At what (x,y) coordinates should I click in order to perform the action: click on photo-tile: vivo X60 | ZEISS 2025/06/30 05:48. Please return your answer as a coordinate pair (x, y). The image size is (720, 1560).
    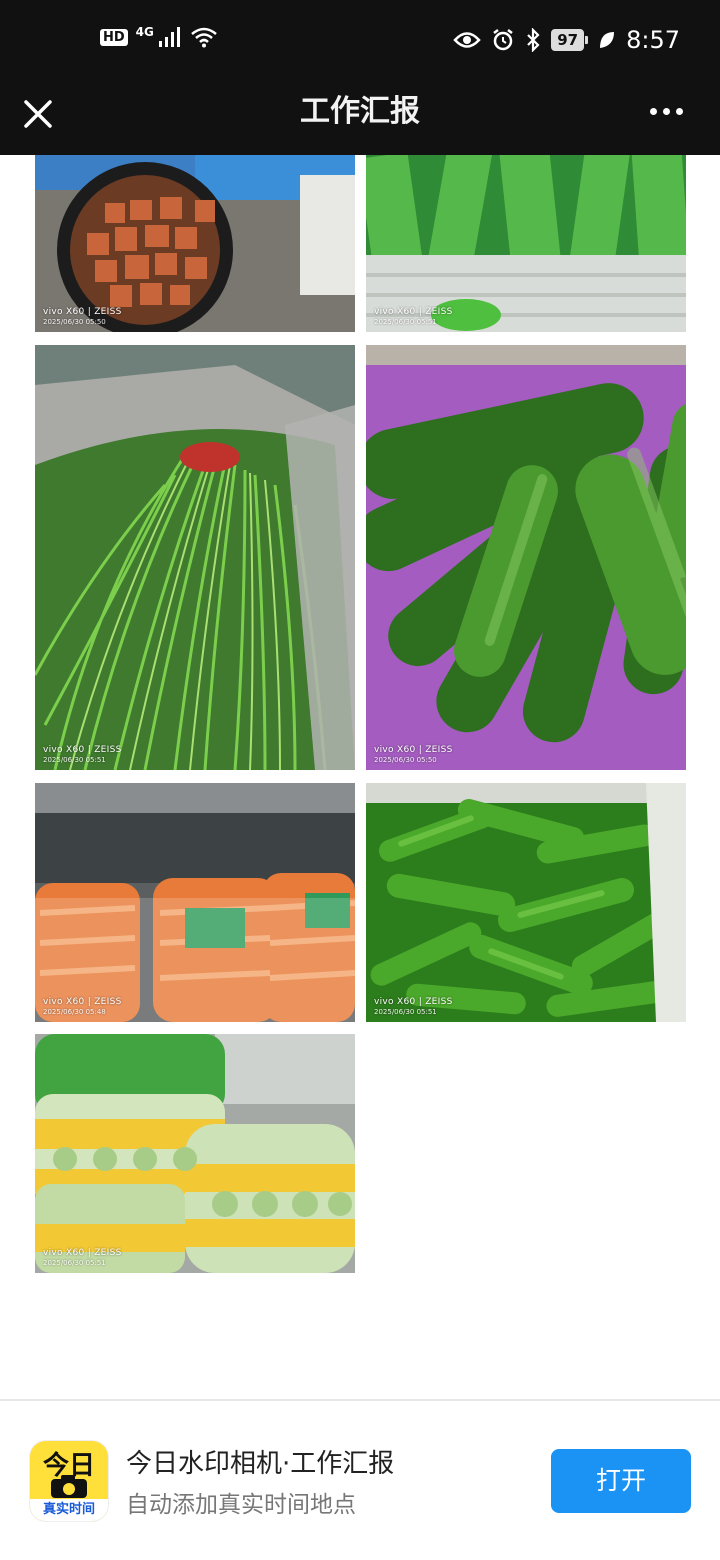
    Looking at the image, I should click on (195, 902).